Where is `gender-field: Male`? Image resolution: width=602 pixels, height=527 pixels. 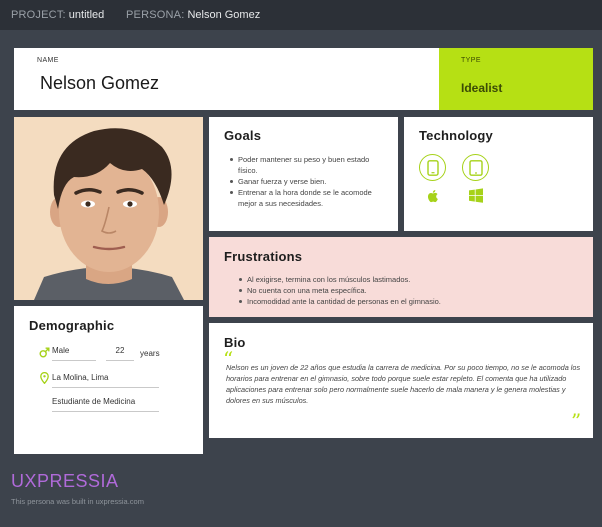
gender-field: Male is located at coordinates (74, 353).